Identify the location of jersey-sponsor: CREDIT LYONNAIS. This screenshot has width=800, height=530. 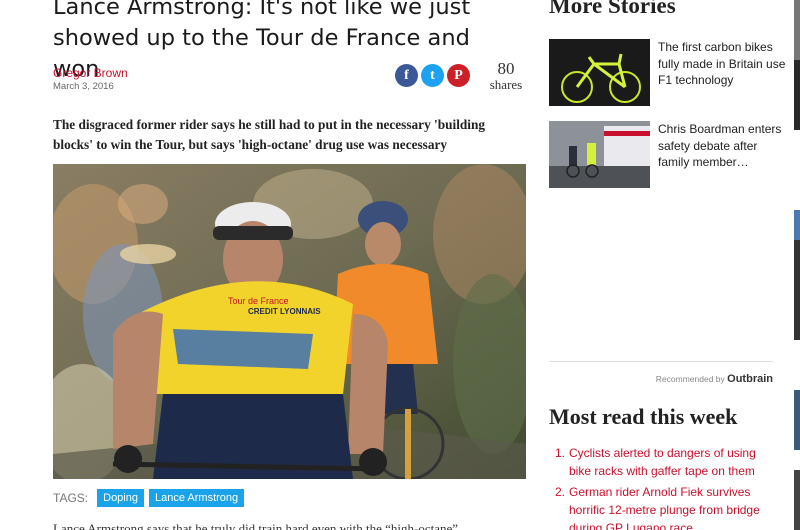
(284, 311).